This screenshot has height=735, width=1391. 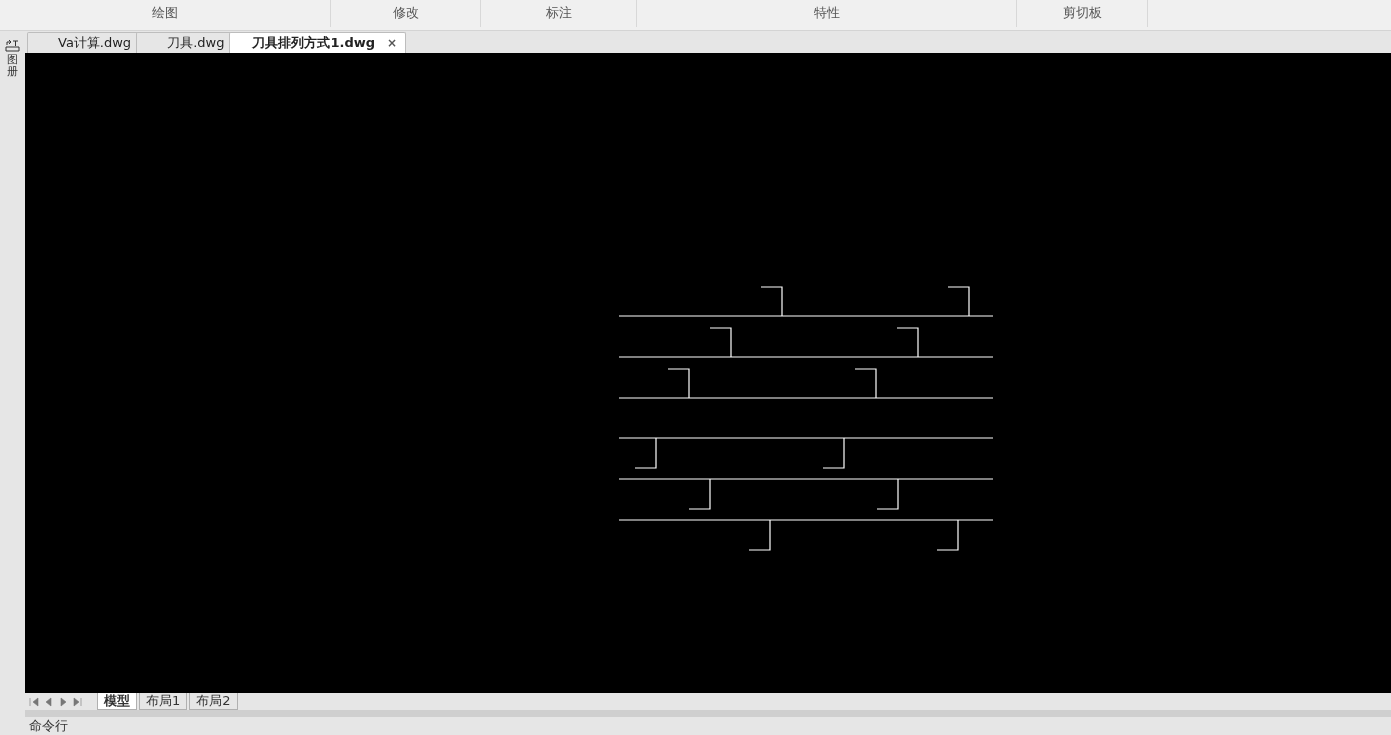 I want to click on ribbon-group-label: 特性, so click(x=827, y=13).